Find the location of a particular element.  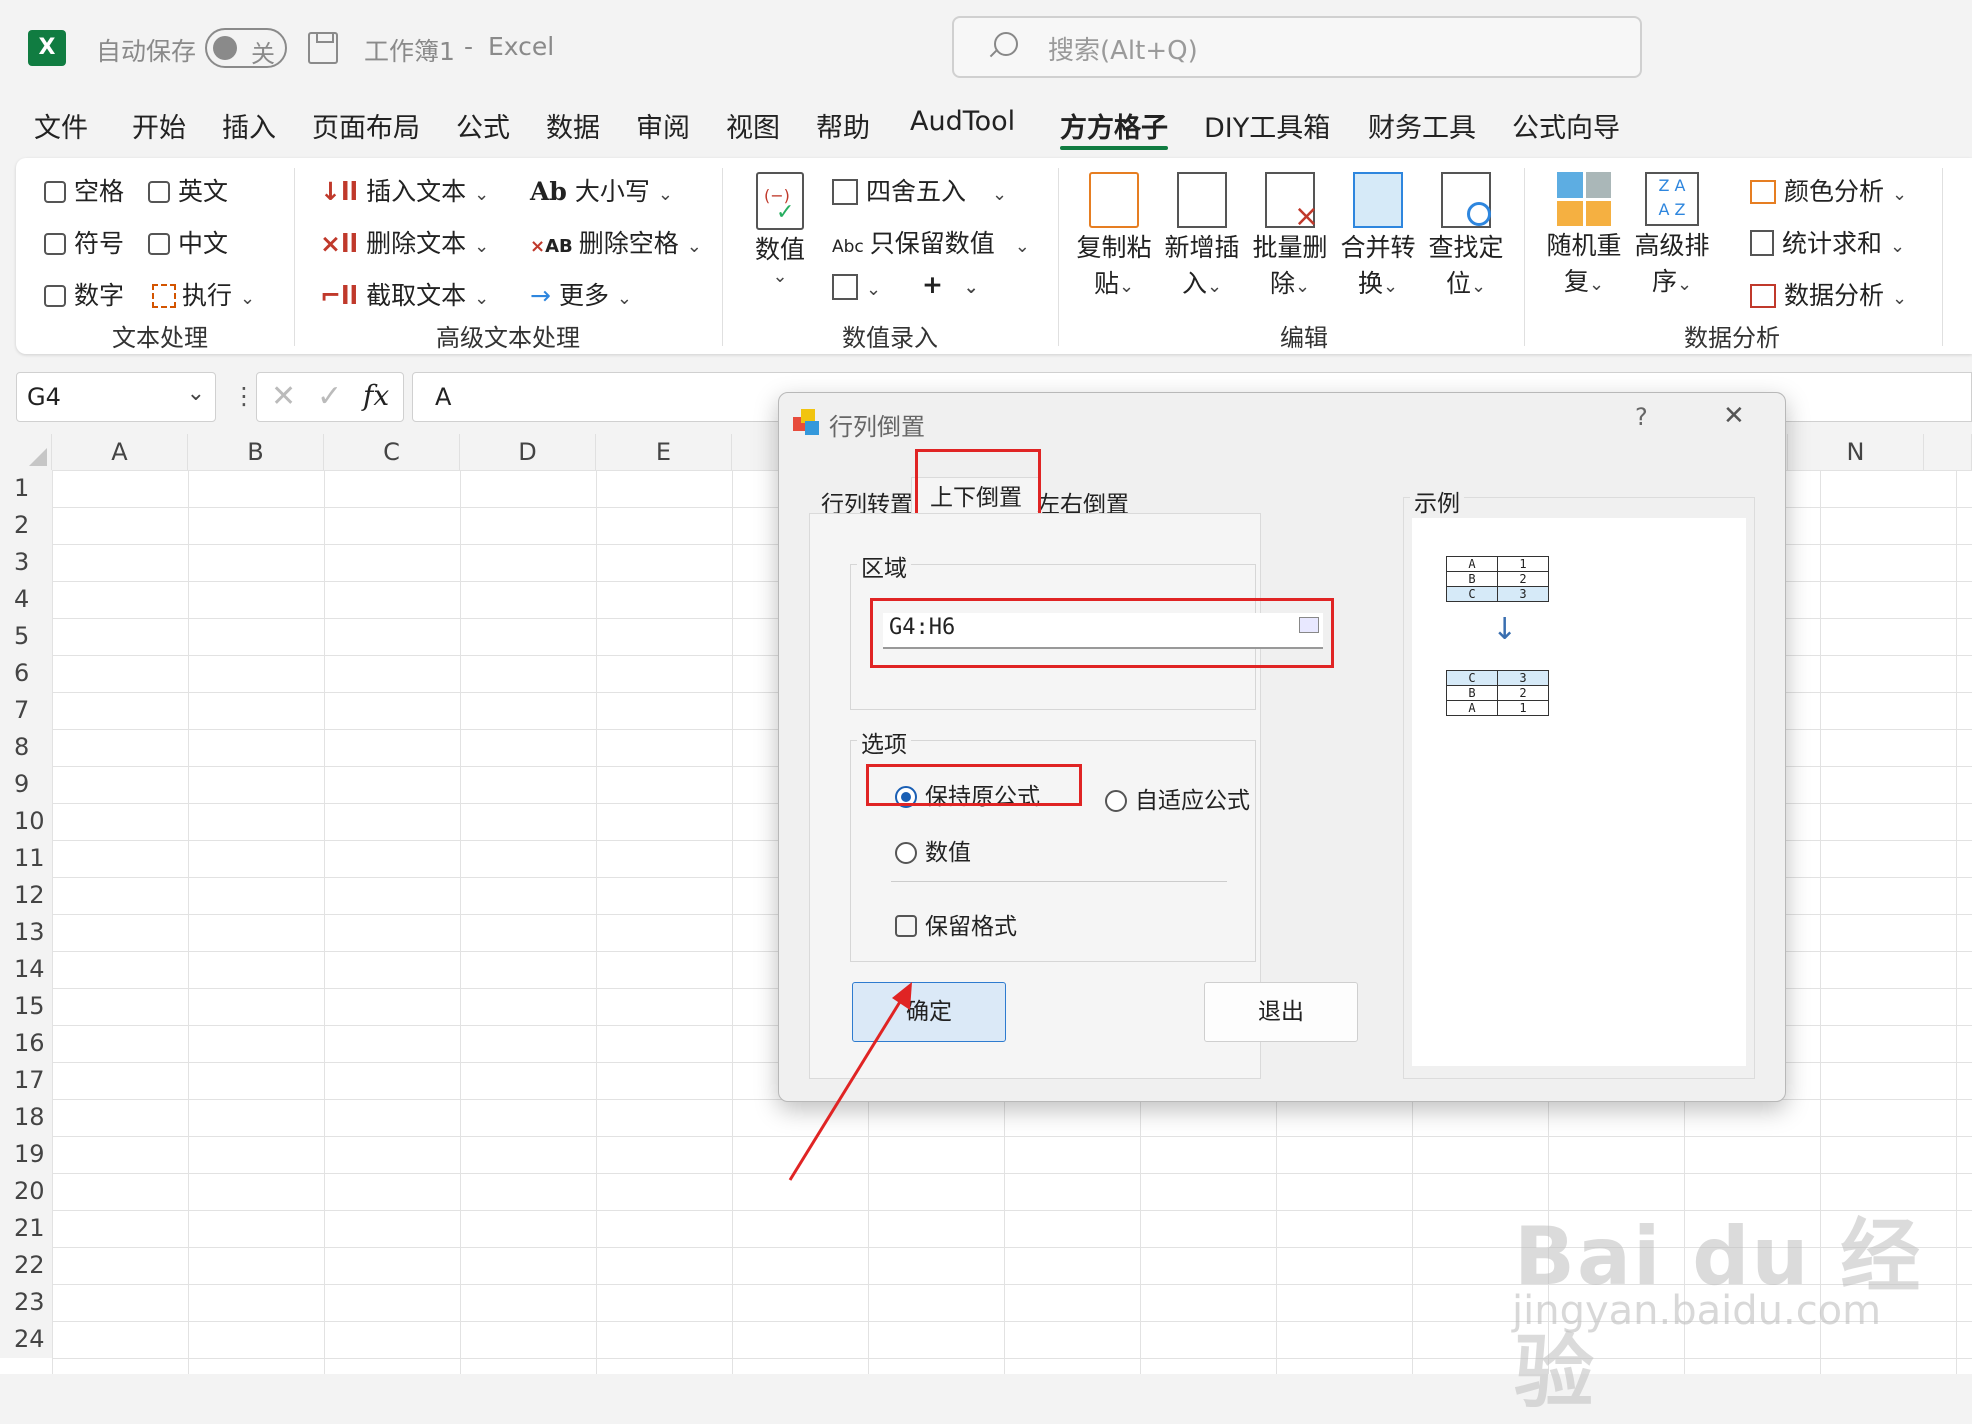

search-box: 搜索(Alt+Q) is located at coordinates (1297, 47).